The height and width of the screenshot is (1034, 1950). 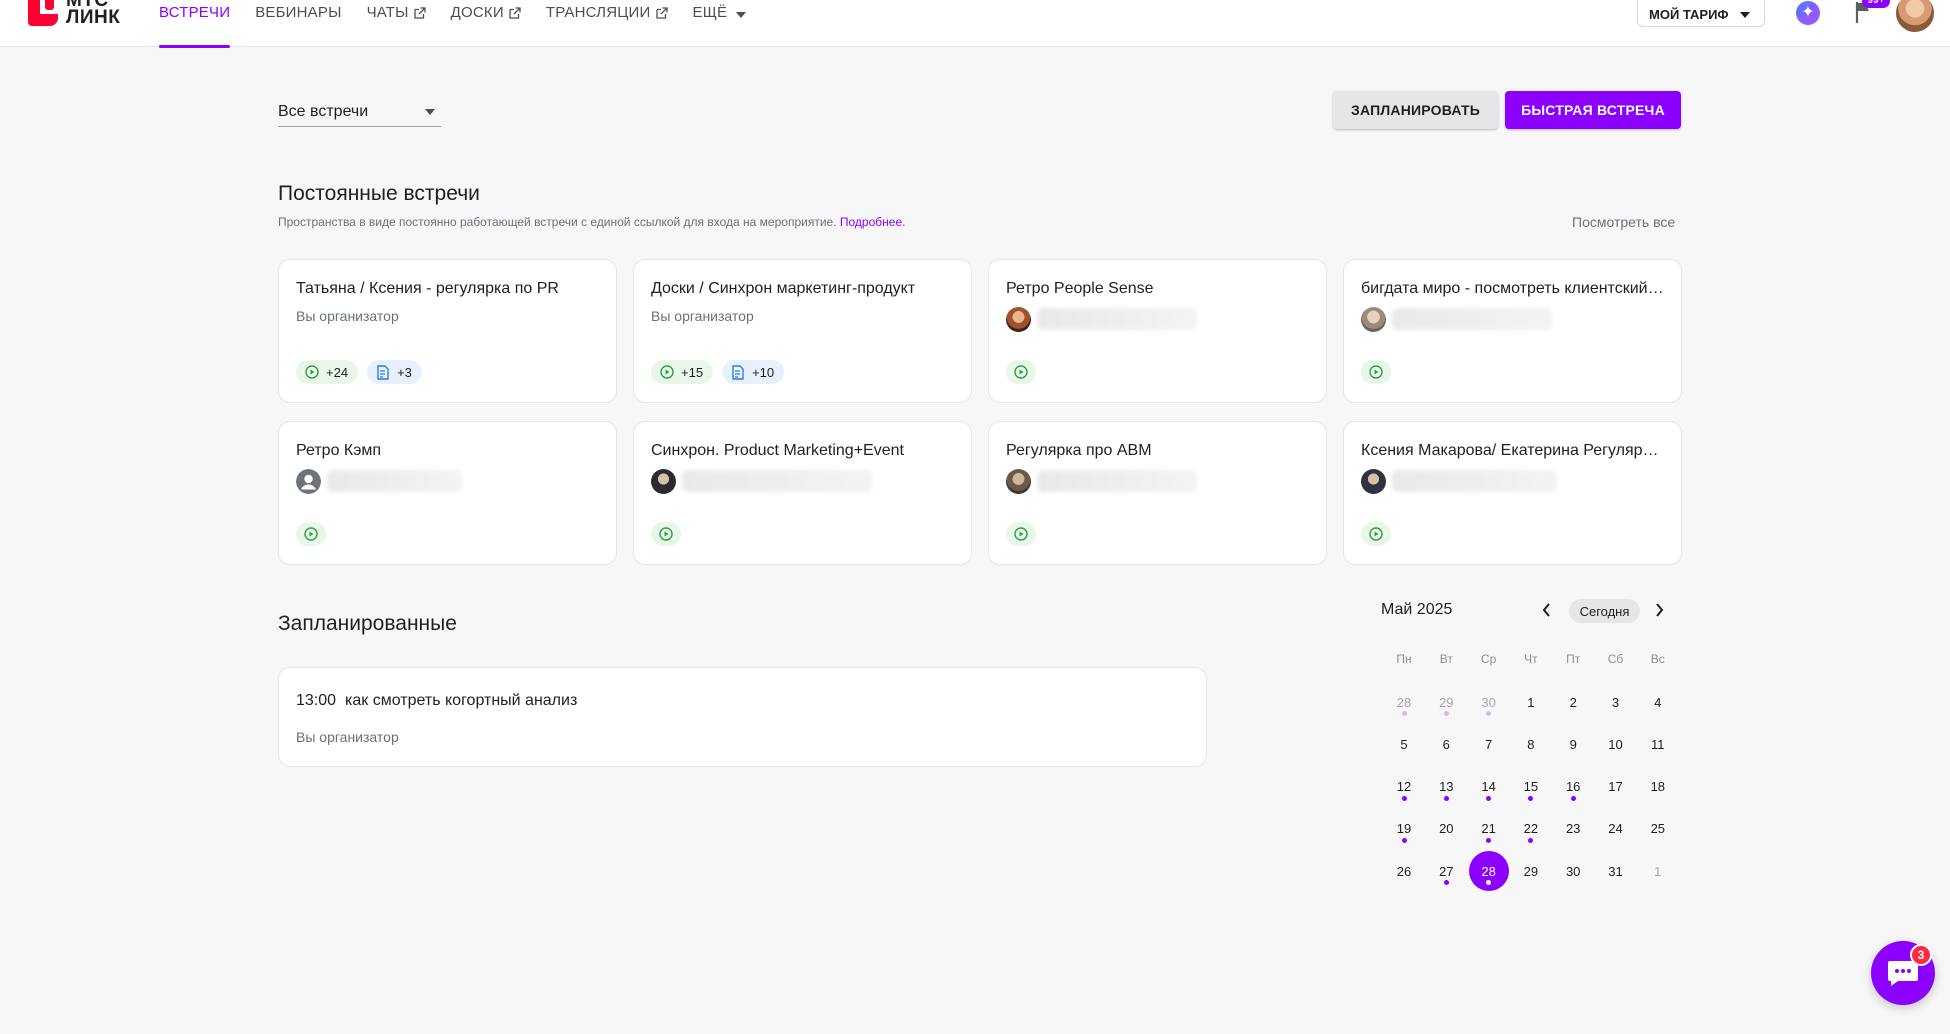 I want to click on calendar-day: 17, so click(x=1616, y=787).